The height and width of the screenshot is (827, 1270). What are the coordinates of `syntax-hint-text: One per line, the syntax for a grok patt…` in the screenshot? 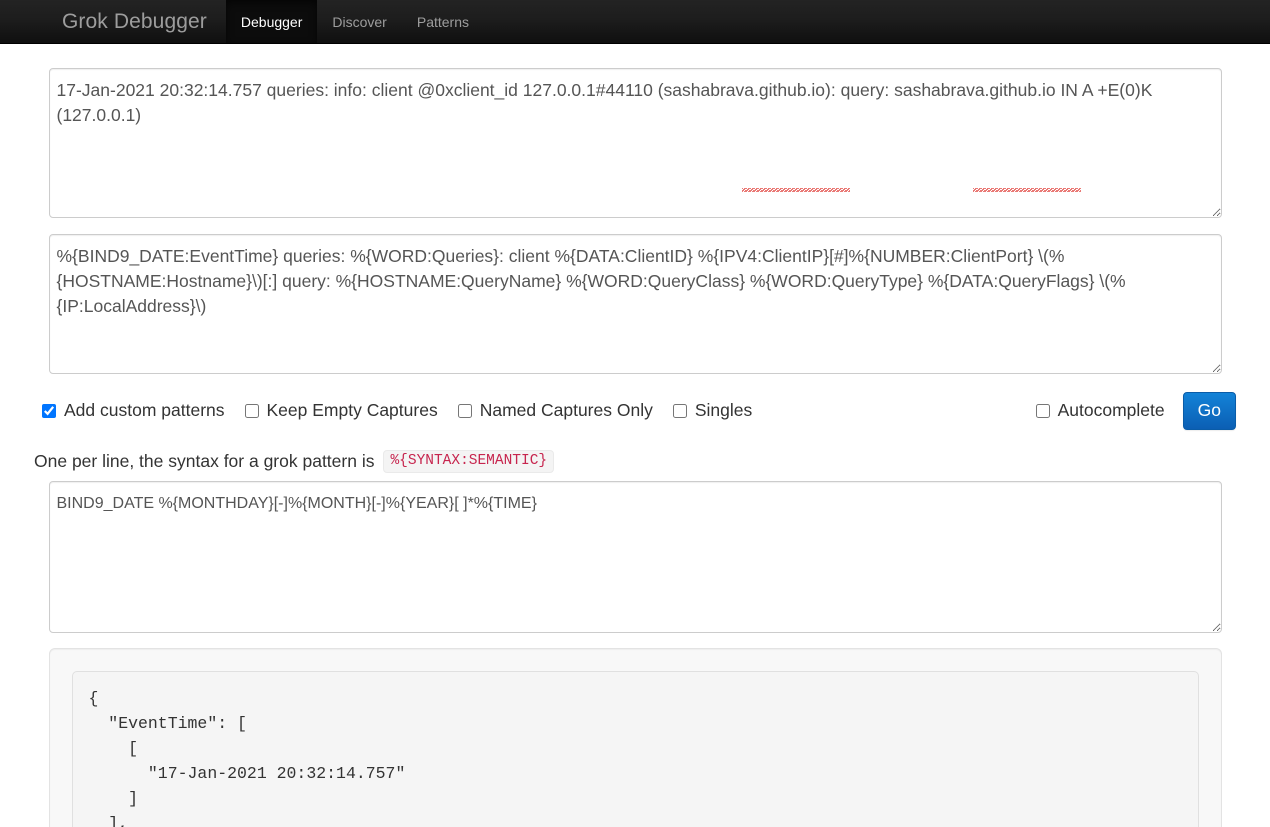 It's located at (204, 460).